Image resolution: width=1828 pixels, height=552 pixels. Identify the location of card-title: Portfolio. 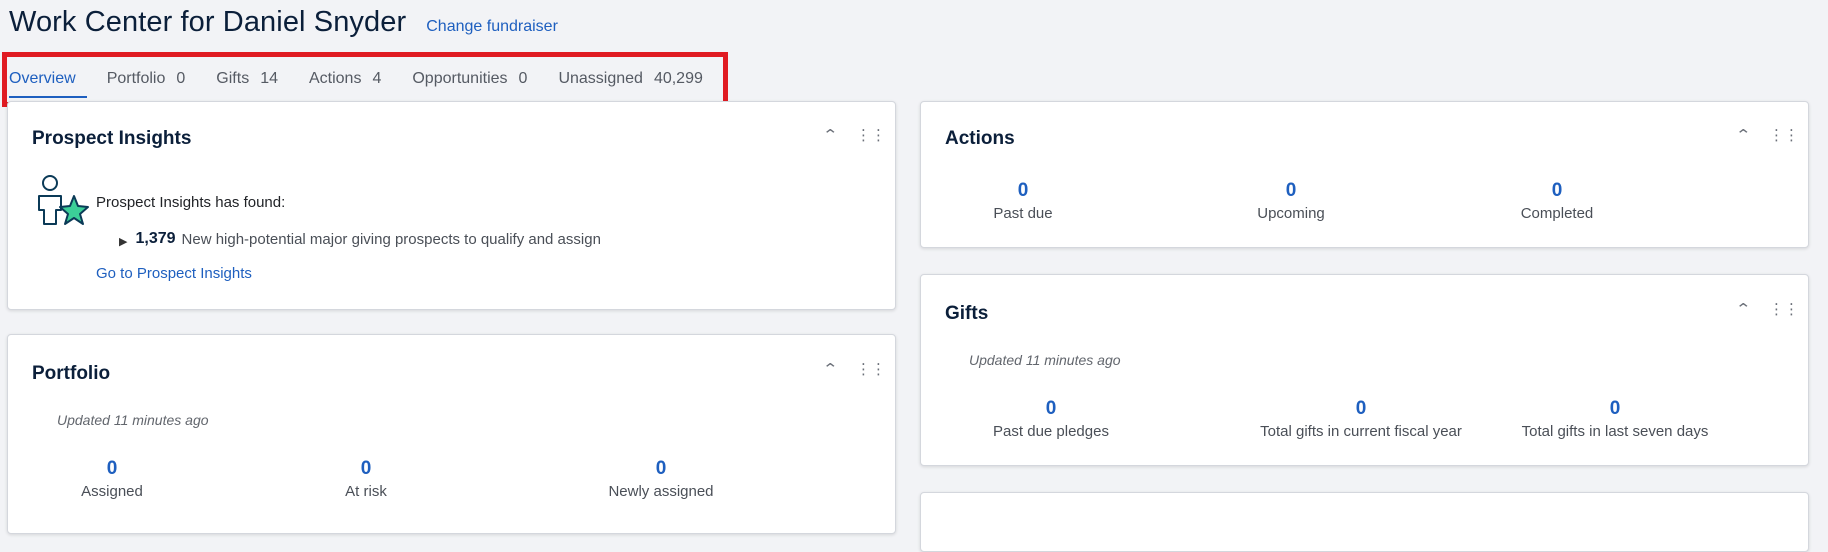
(71, 373).